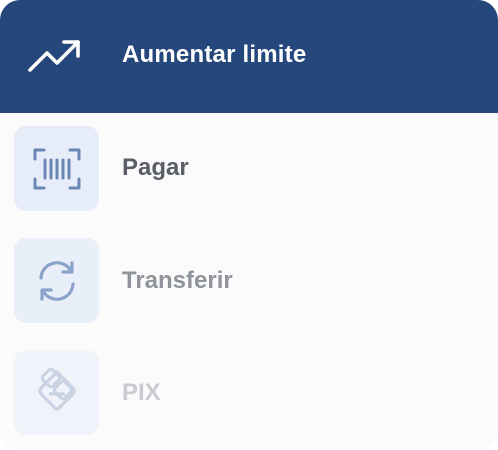 The width and height of the screenshot is (498, 450). Describe the element at coordinates (141, 392) in the screenshot. I see `menu-item-label: PIX` at that location.